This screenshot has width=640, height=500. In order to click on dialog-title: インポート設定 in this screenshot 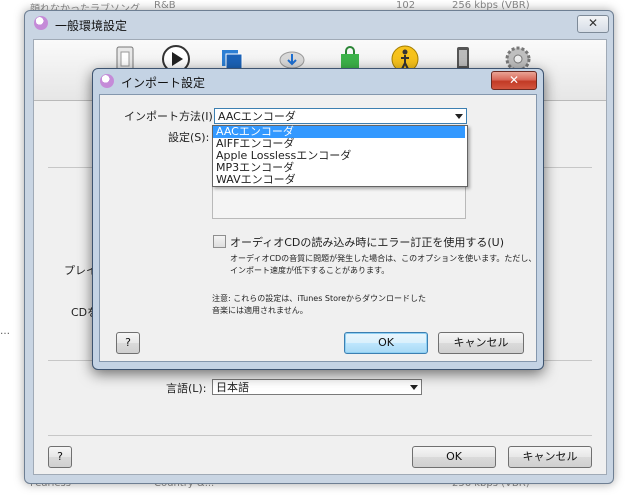, I will do `click(163, 83)`.